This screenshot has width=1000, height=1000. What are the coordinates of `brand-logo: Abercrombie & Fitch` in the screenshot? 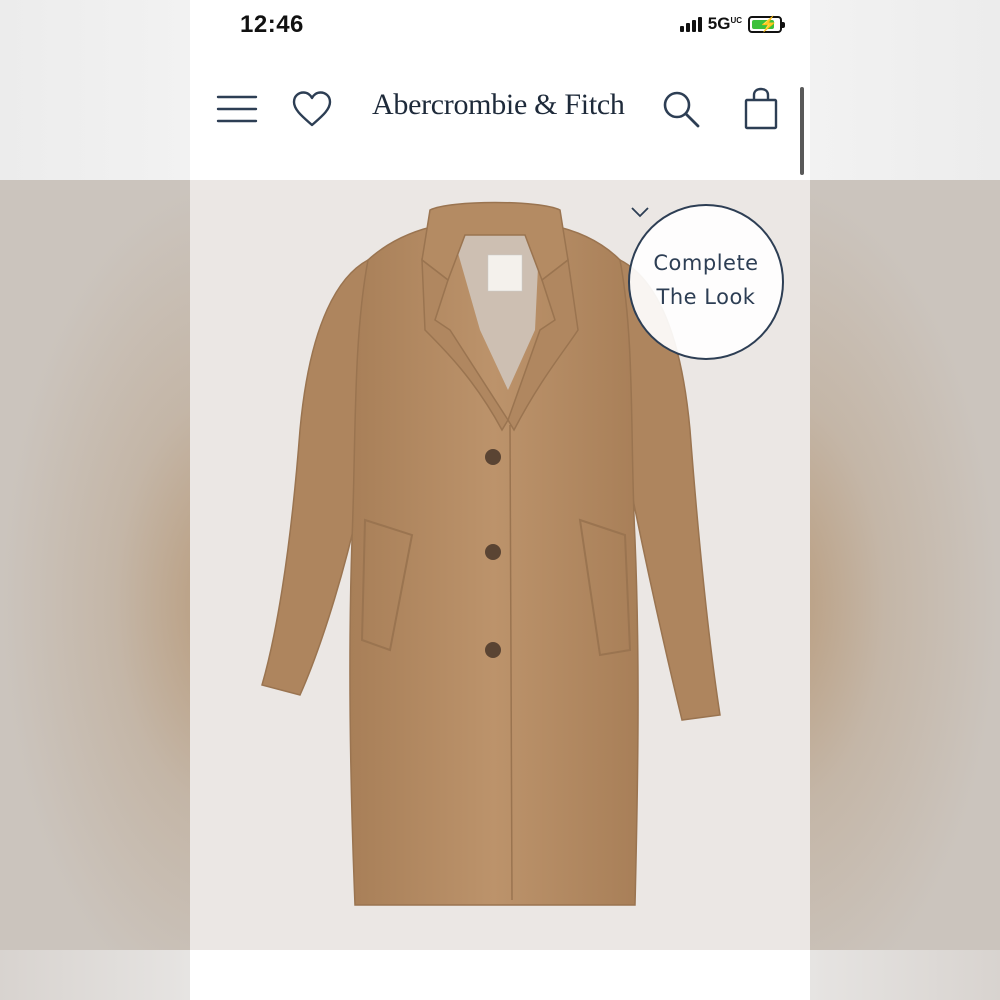 It's located at (498, 105).